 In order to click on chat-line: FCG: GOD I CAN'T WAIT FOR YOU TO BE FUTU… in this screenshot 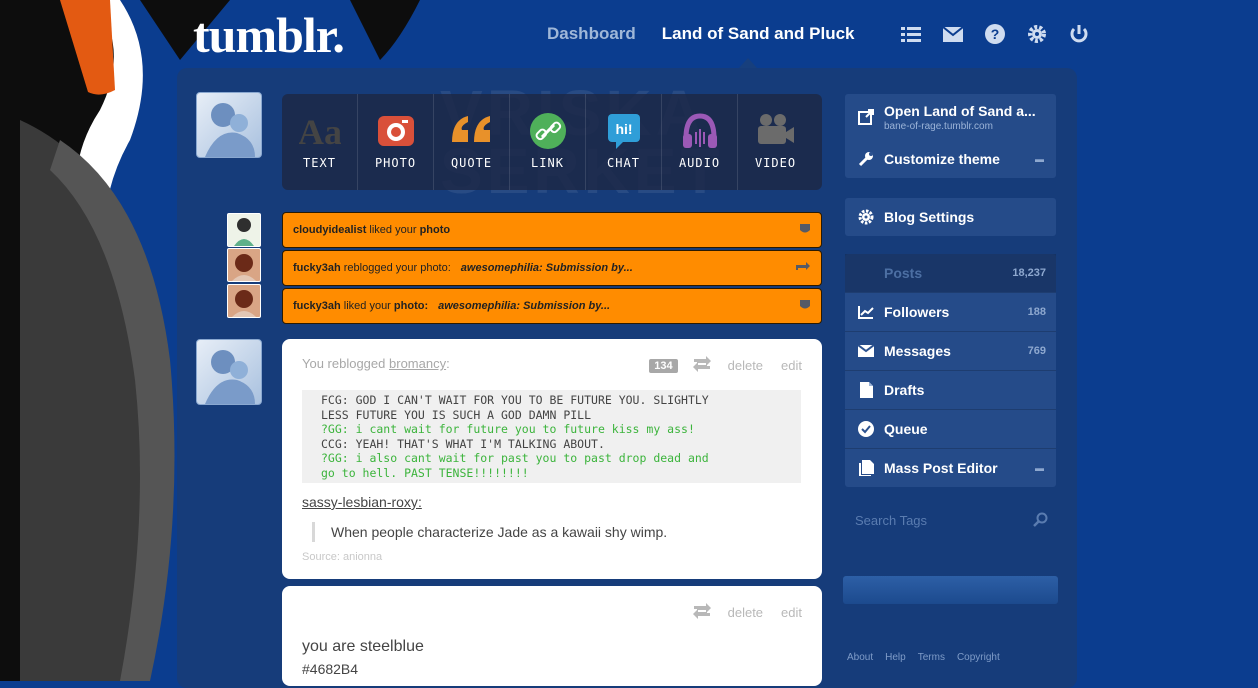, I will do `click(515, 400)`.